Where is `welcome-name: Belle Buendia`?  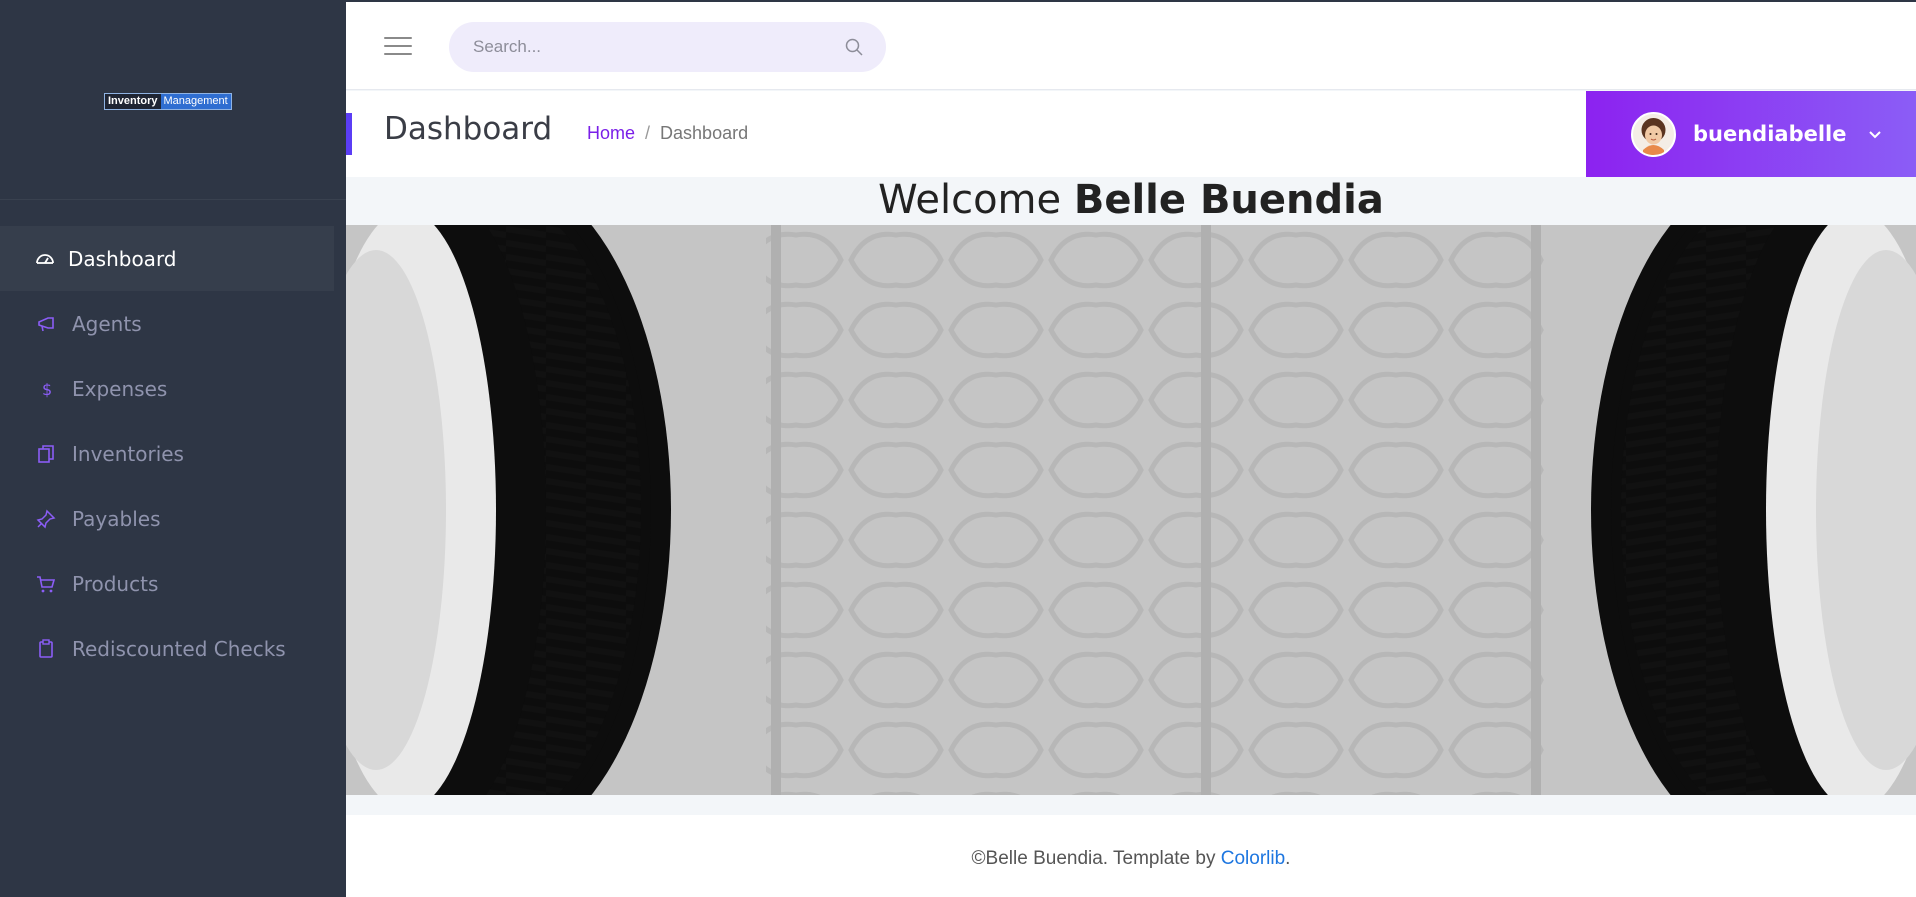 welcome-name: Belle Buendia is located at coordinates (1228, 200).